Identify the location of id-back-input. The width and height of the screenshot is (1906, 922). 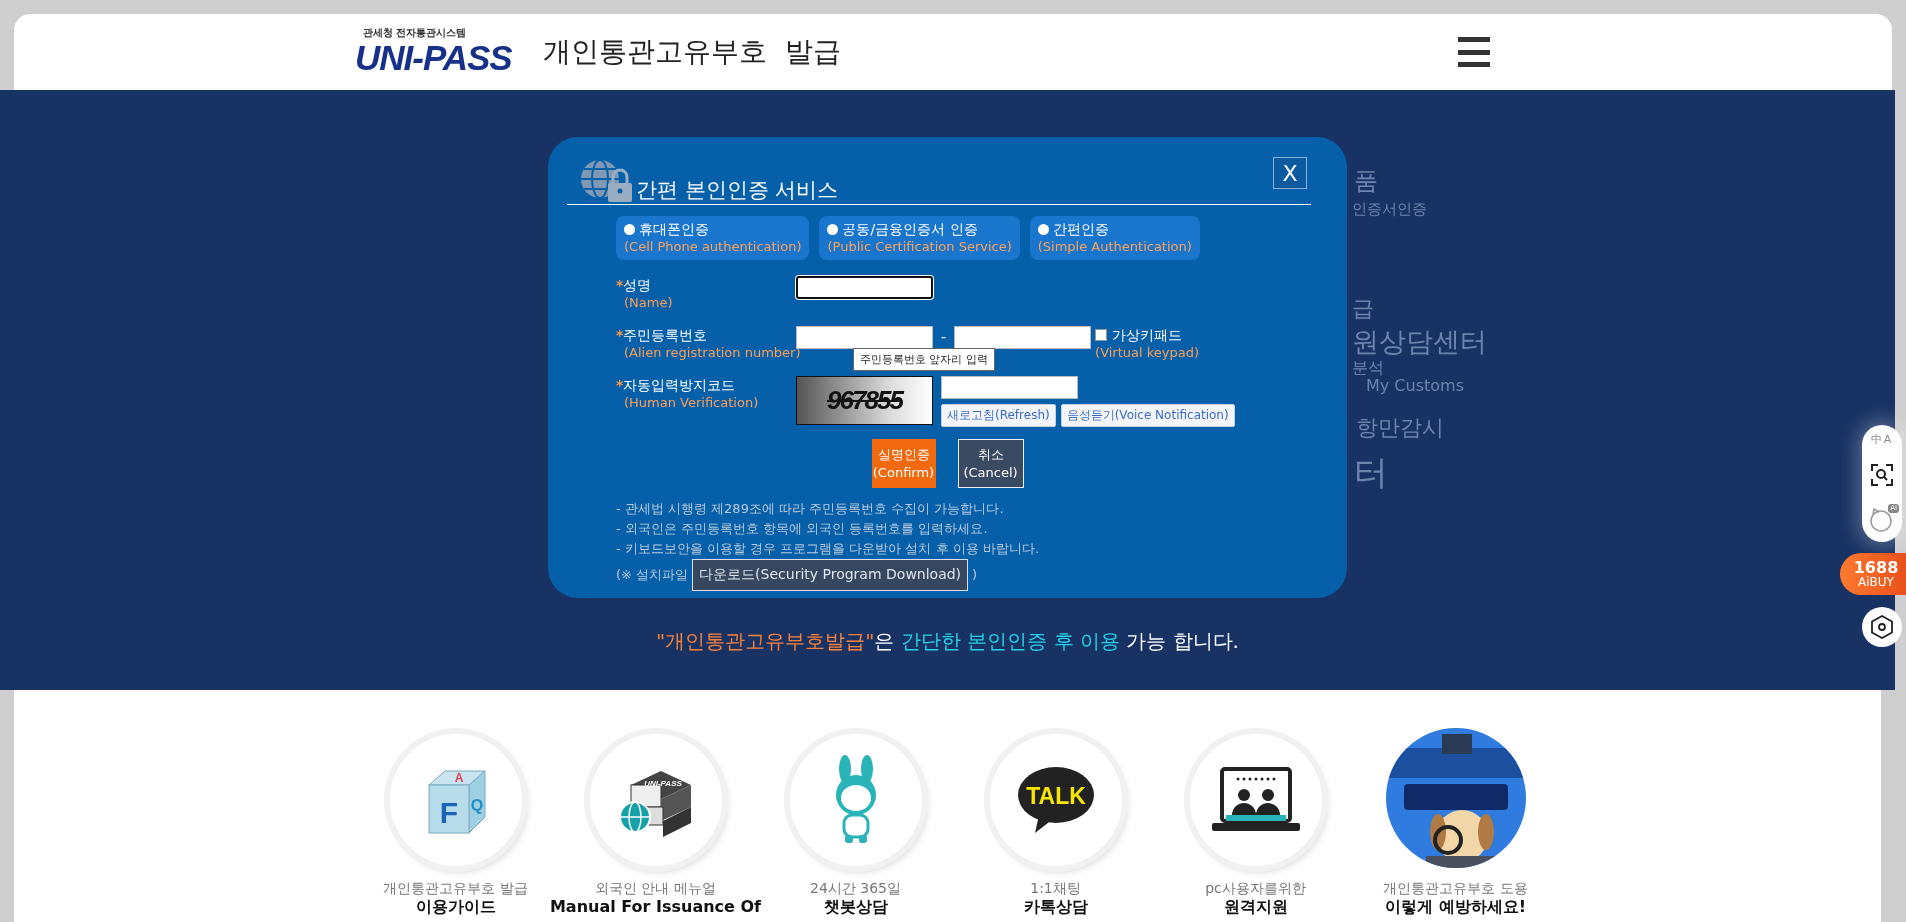
(1023, 337).